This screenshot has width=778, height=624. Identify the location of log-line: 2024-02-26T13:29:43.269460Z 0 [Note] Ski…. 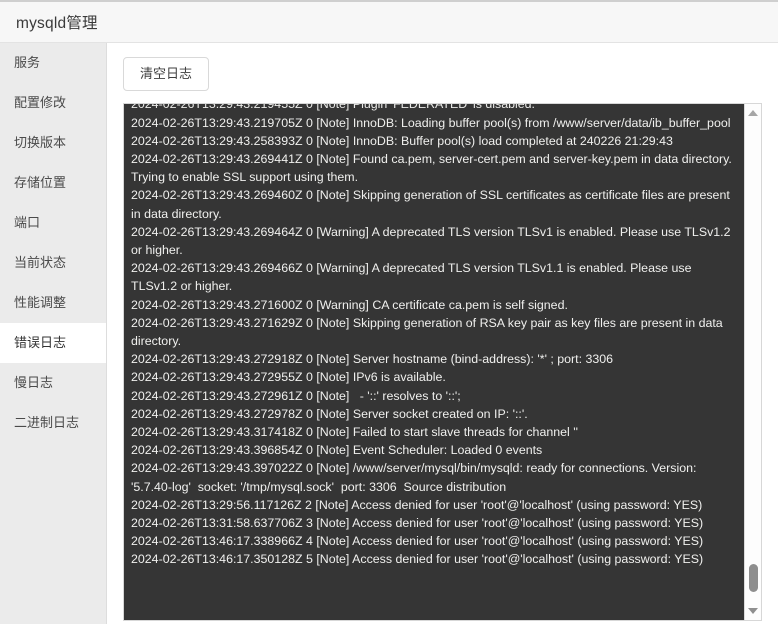
(432, 204).